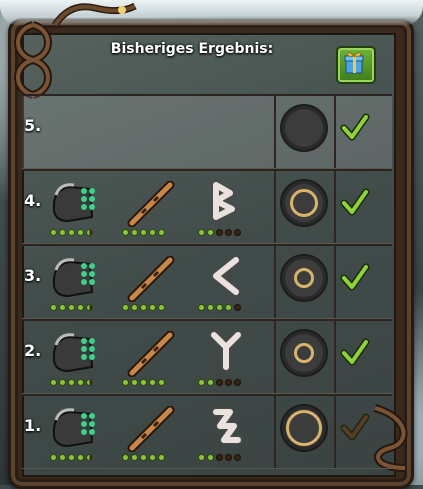 The image size is (423, 489). Describe the element at coordinates (207, 206) in the screenshot. I see `result-row: 4.` at that location.